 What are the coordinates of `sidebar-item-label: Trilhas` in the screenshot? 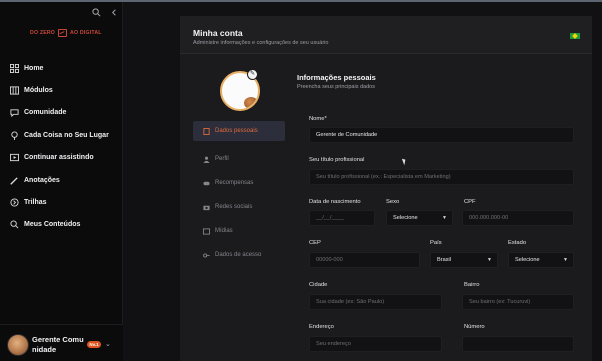 It's located at (35, 203).